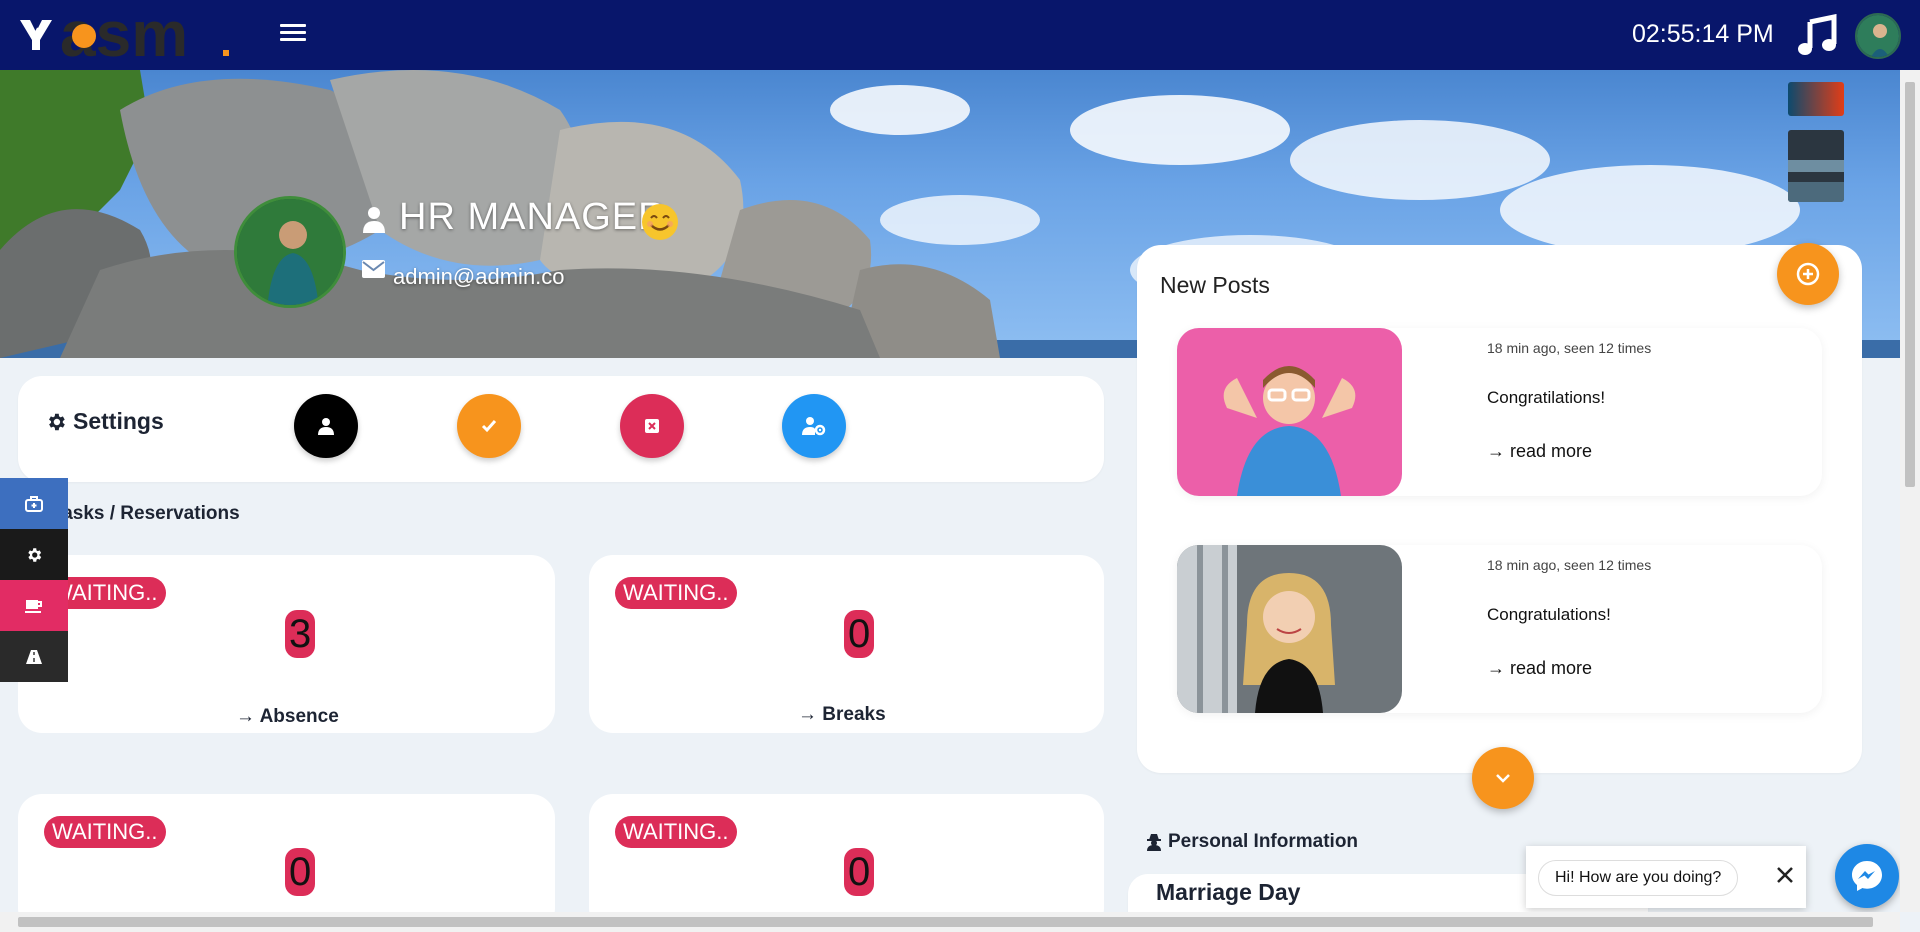 This screenshot has height=932, width=1920. Describe the element at coordinates (300, 634) in the screenshot. I see `pending-count: 3` at that location.